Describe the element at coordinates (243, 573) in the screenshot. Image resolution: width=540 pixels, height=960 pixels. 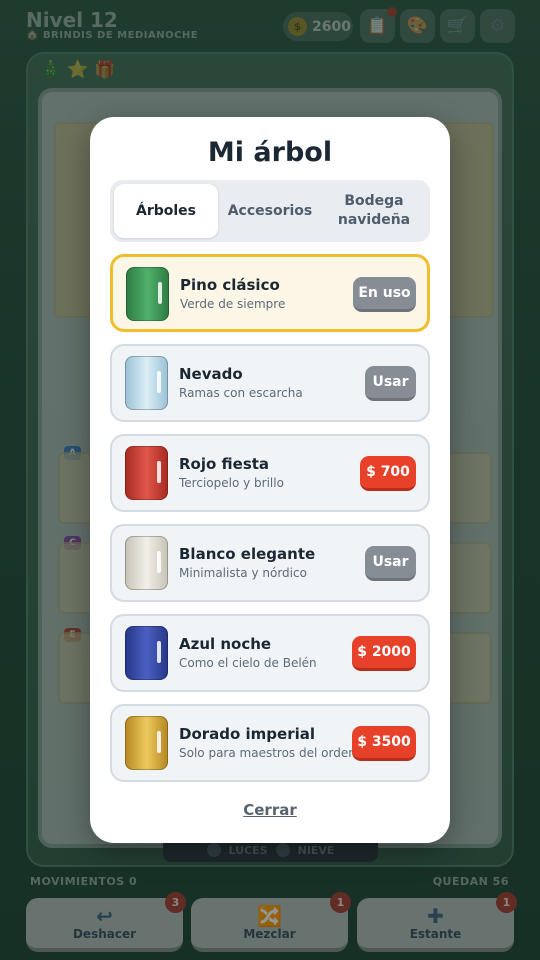
I see `tree-description: Minimalista y nórdico` at that location.